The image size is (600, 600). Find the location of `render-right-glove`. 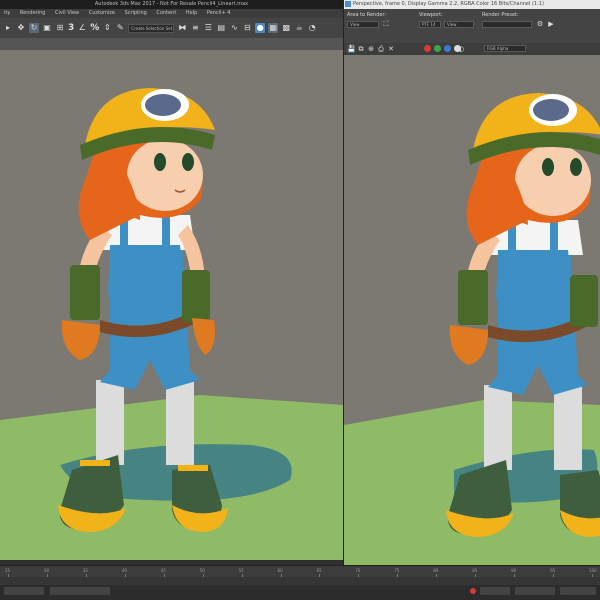

render-right-glove is located at coordinates (584, 301).